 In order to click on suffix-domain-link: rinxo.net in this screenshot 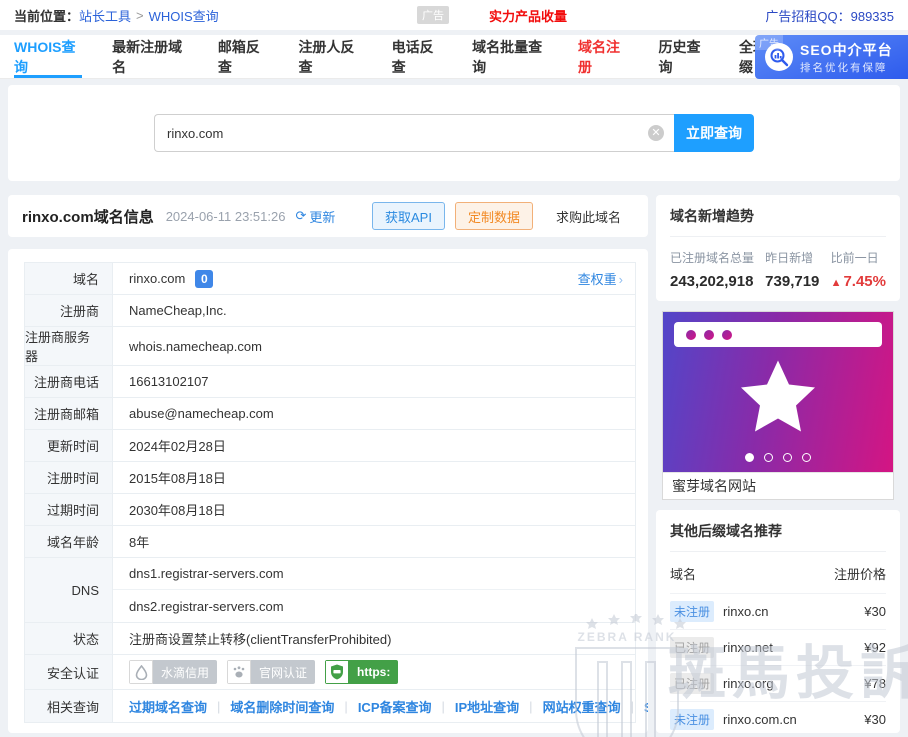, I will do `click(748, 647)`.